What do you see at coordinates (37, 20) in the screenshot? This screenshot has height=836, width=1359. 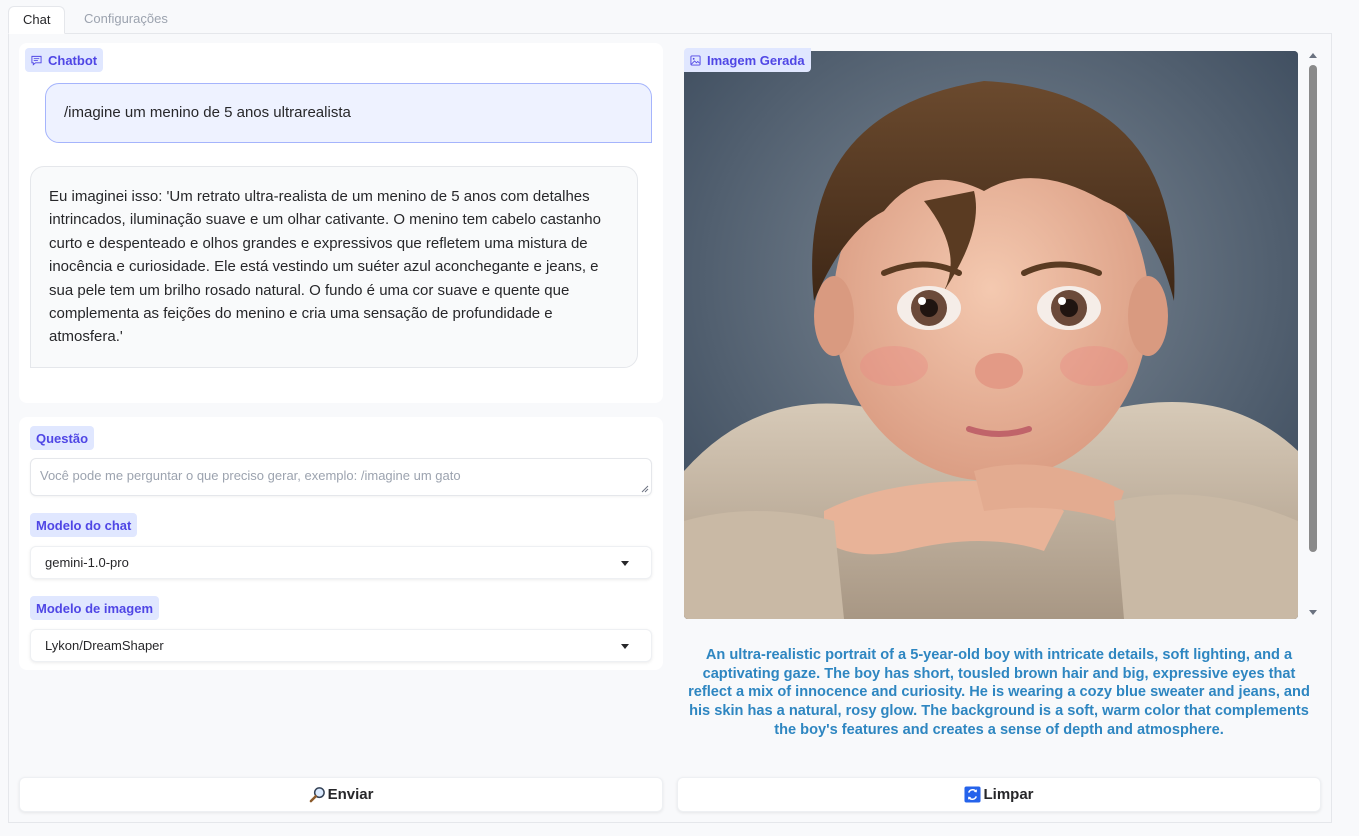 I see `tab-chat: Chat` at bounding box center [37, 20].